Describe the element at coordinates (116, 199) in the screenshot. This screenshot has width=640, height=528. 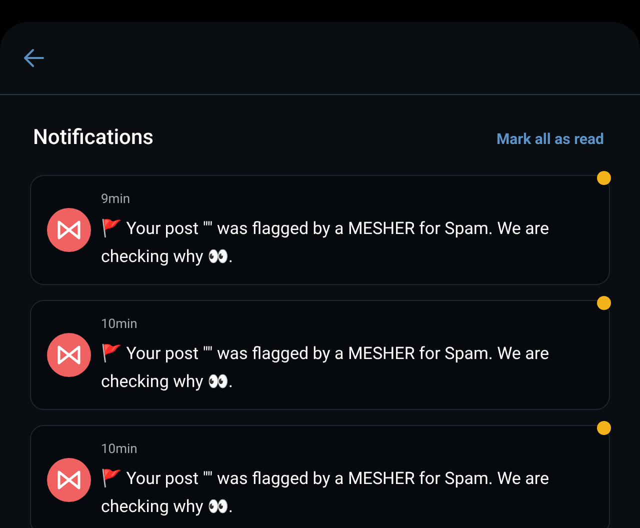
I see `notification-time: 9min` at that location.